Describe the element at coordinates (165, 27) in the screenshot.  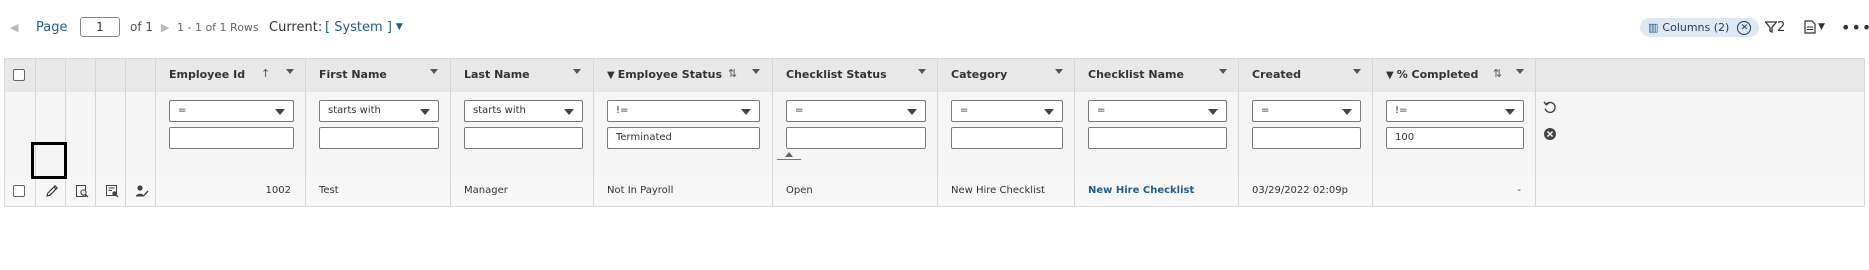
I see `next-page-icon: ▶` at that location.